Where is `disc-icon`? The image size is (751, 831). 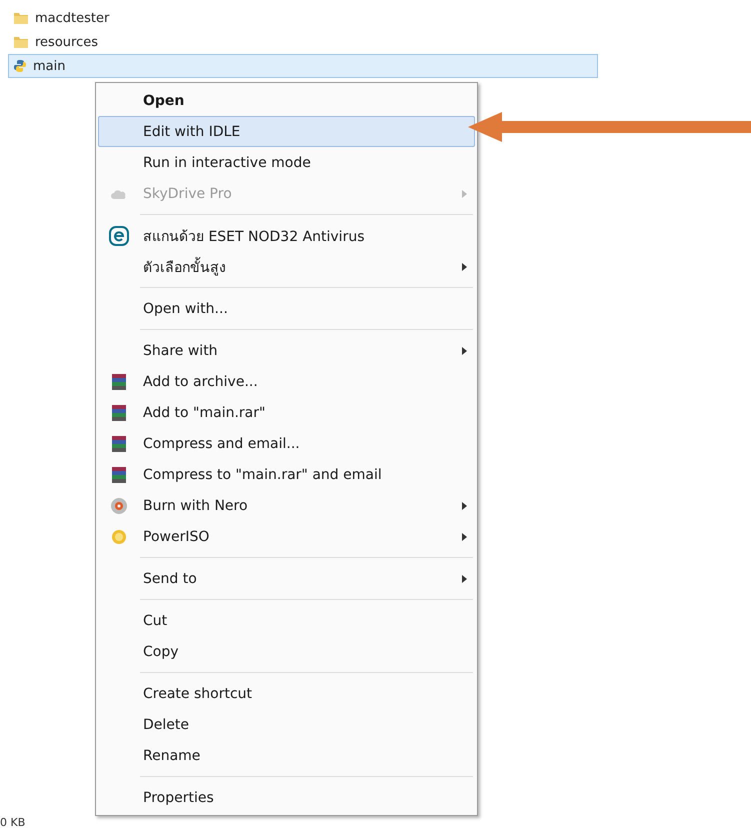
disc-icon is located at coordinates (119, 505).